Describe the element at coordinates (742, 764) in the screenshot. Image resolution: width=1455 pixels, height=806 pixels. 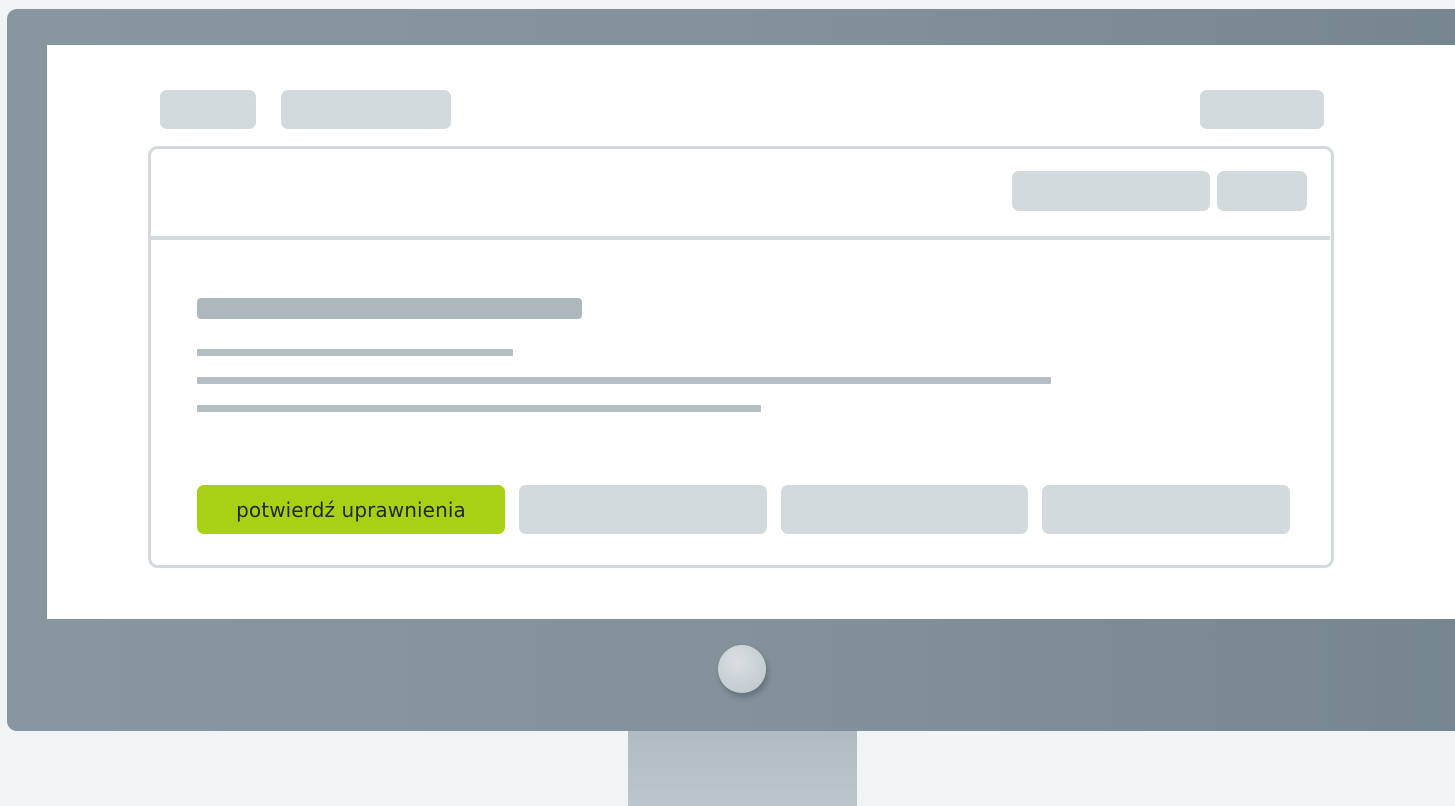
I see `monitor-stand` at that location.